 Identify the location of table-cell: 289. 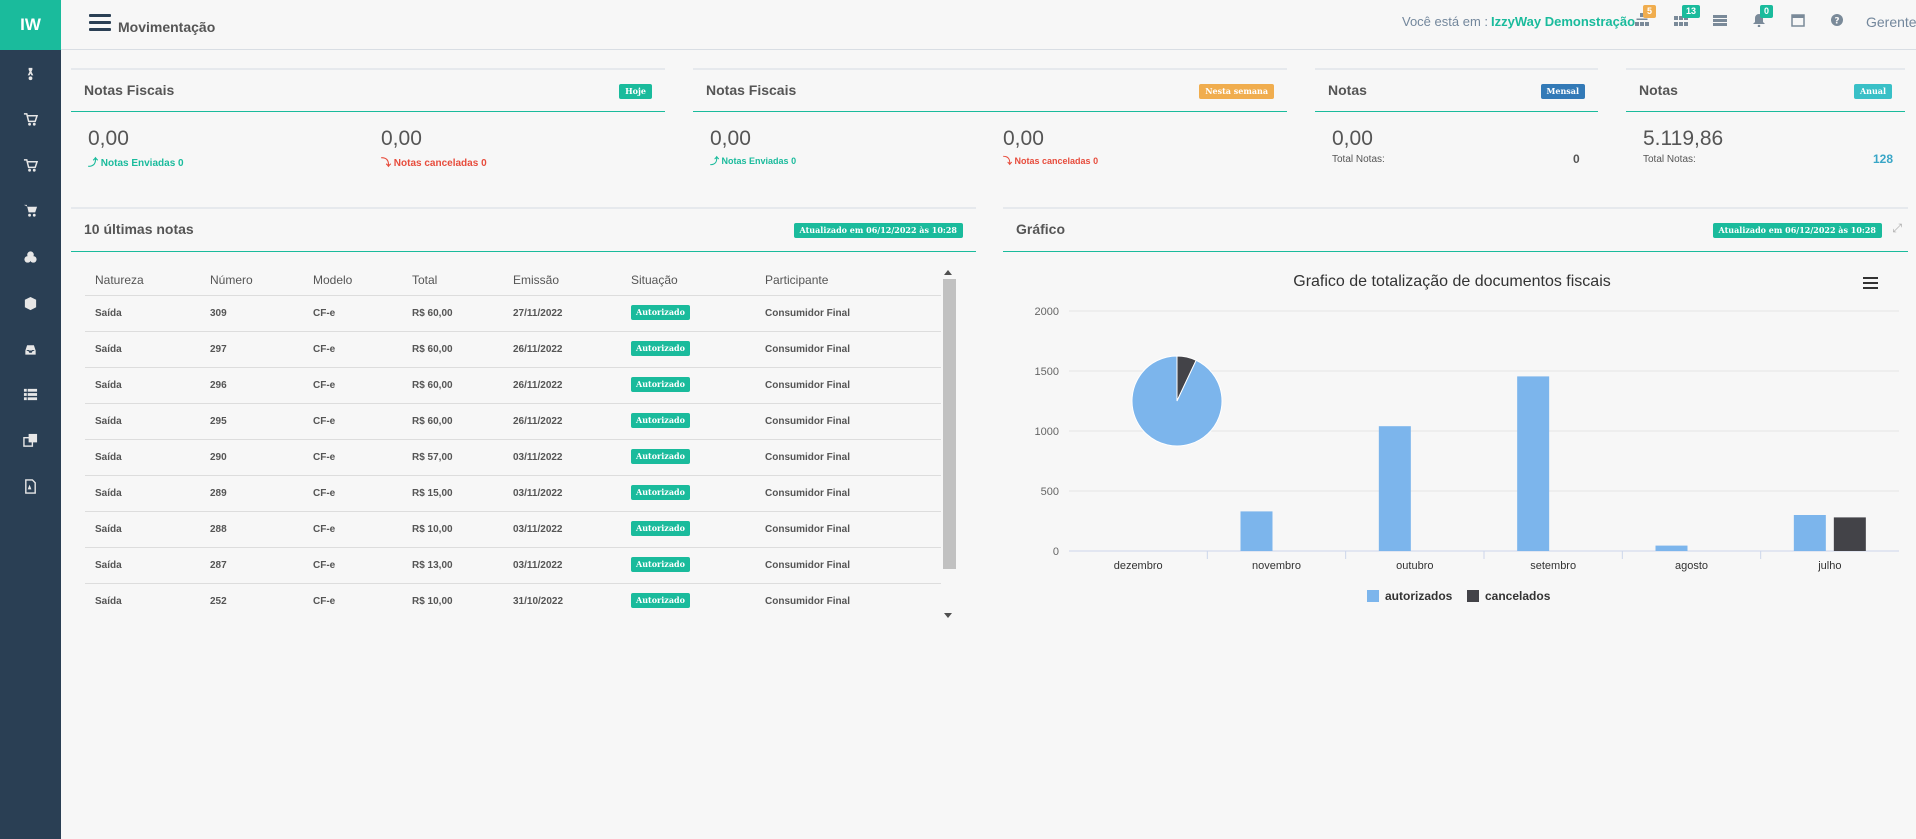
(218, 493).